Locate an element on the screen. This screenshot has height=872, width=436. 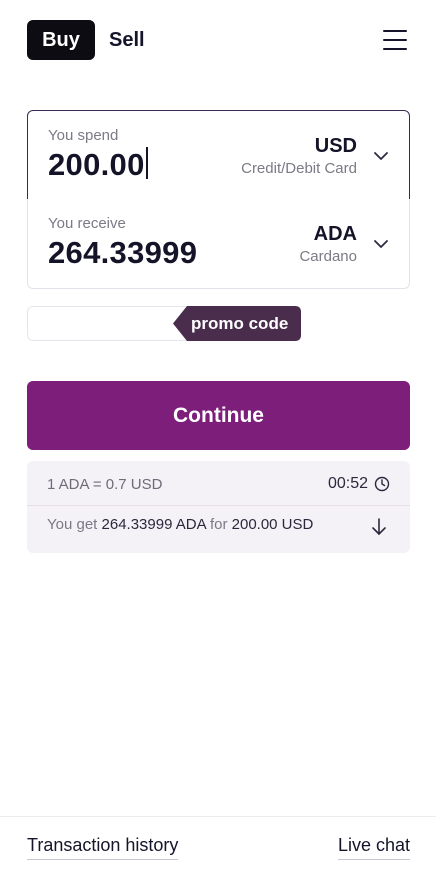
spend-label: You spend is located at coordinates (83, 135).